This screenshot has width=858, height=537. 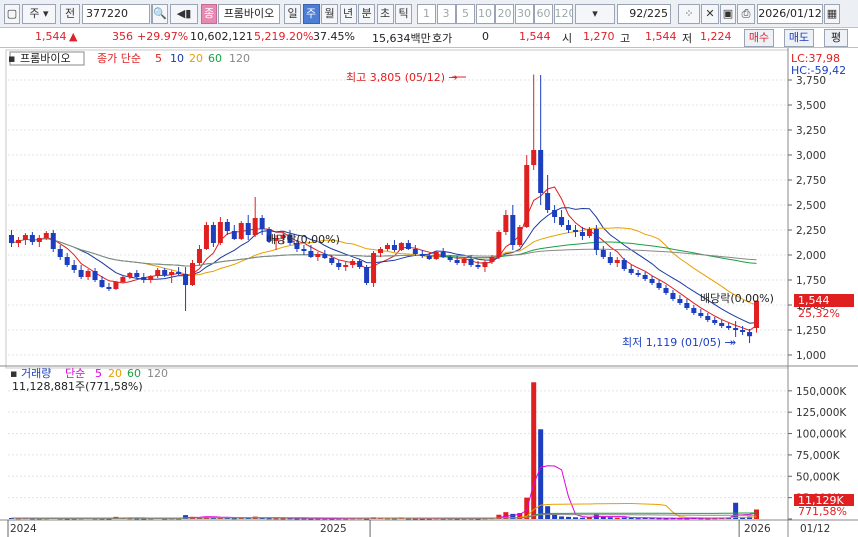 What do you see at coordinates (821, 413) in the screenshot?
I see `volume-tick-label: 125,000K` at bounding box center [821, 413].